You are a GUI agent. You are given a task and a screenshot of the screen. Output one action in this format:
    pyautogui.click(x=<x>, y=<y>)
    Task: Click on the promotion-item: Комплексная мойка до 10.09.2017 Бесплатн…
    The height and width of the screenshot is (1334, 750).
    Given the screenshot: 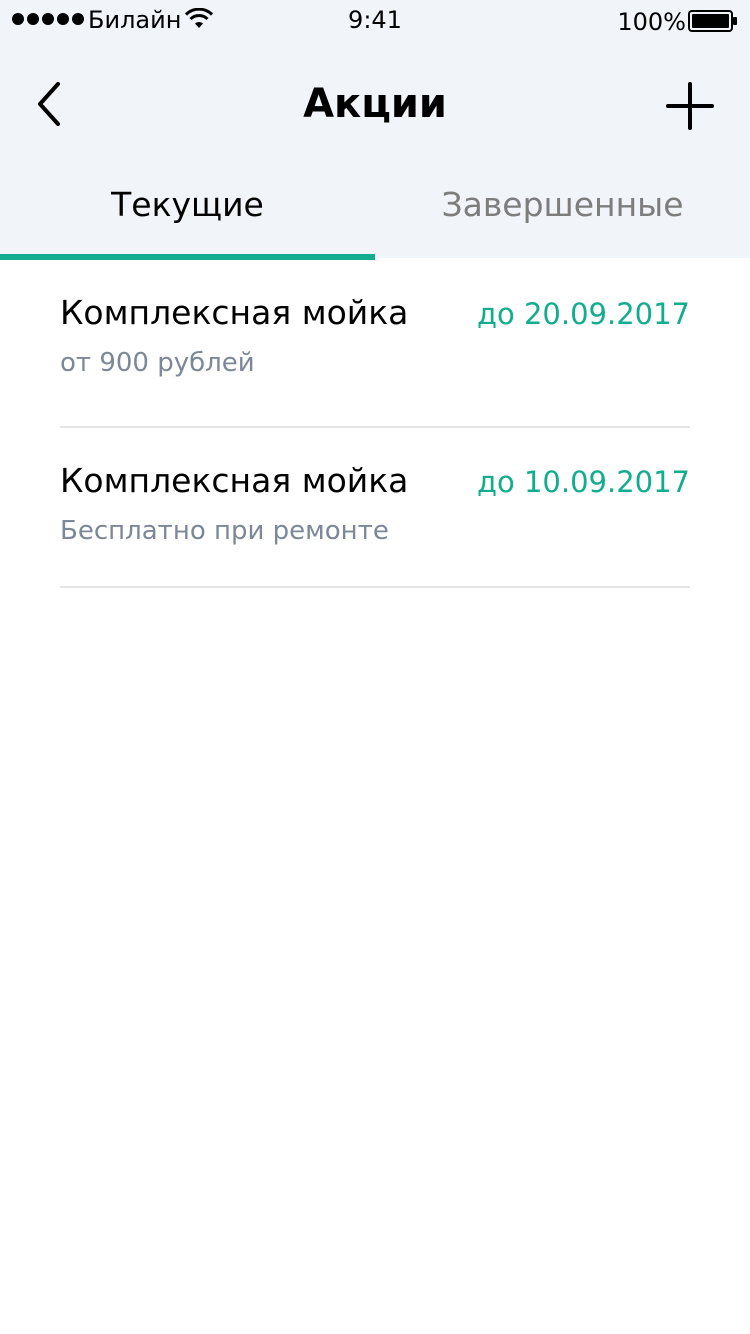 What is the action you would take?
    pyautogui.click(x=375, y=508)
    